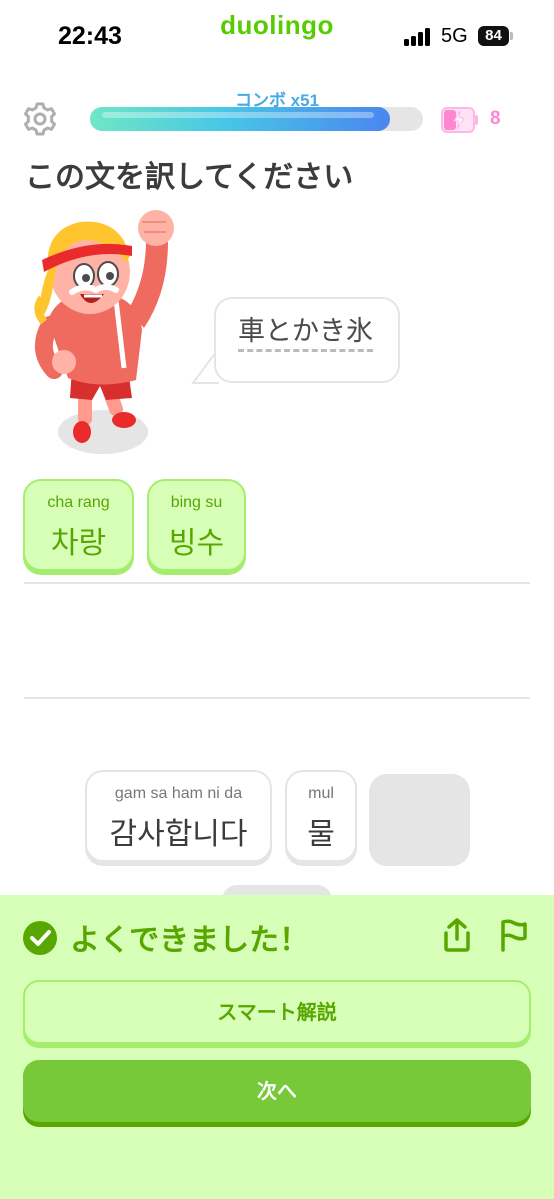 The height and width of the screenshot is (1199, 554). Describe the element at coordinates (454, 36) in the screenshot. I see `network-label: 5G` at that location.